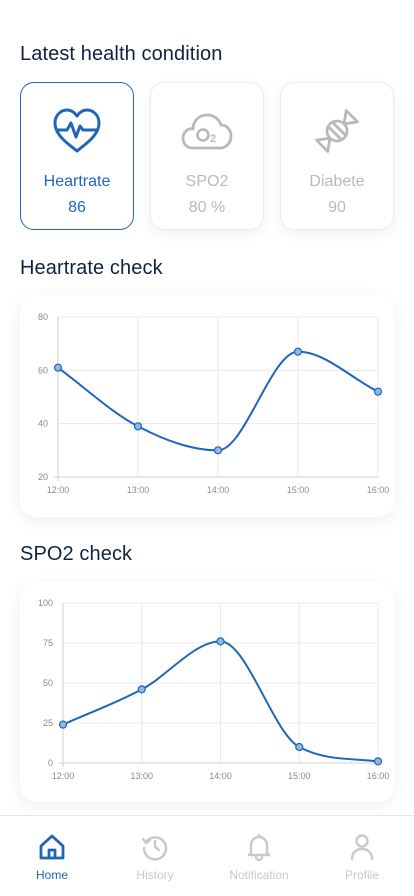  What do you see at coordinates (259, 847) in the screenshot?
I see `bell-icon` at bounding box center [259, 847].